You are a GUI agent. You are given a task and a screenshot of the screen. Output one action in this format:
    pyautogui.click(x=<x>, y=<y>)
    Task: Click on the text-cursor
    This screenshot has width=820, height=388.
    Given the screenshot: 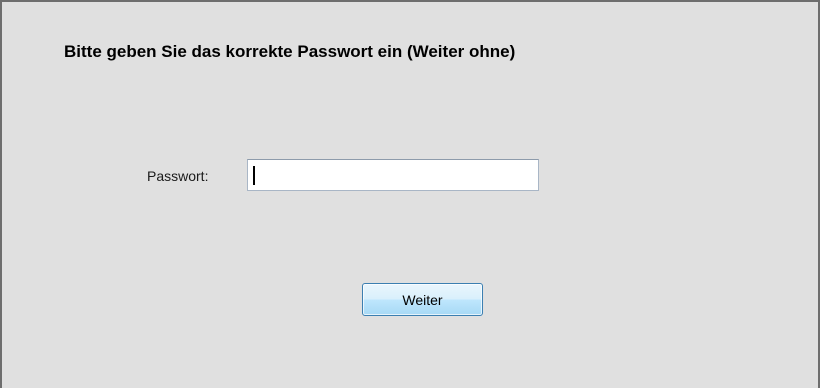 What is the action you would take?
    pyautogui.click(x=254, y=175)
    